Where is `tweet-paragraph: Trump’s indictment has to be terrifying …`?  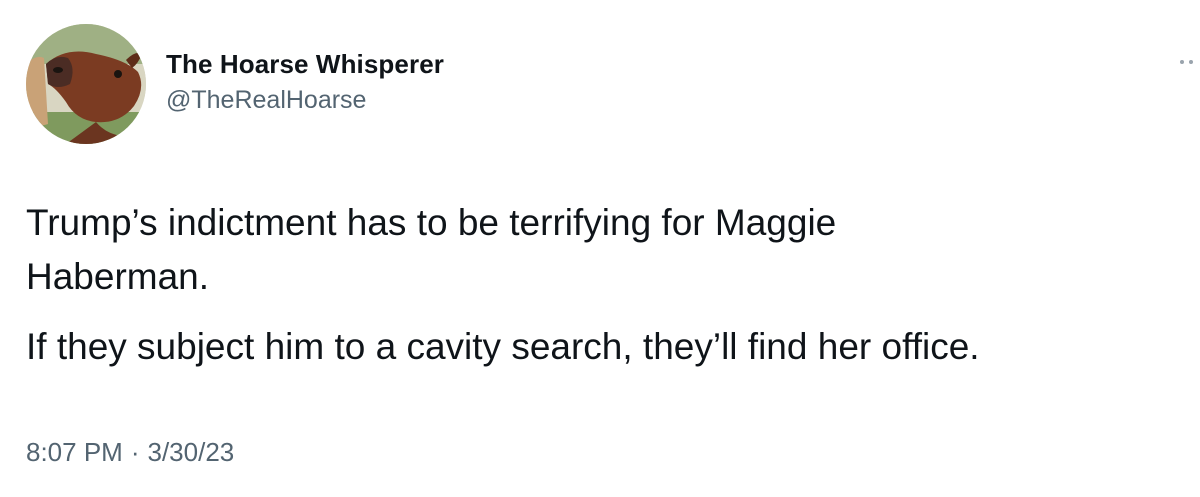
tweet-paragraph: Trump’s indictment has to be terrifying … is located at coordinates (431, 249).